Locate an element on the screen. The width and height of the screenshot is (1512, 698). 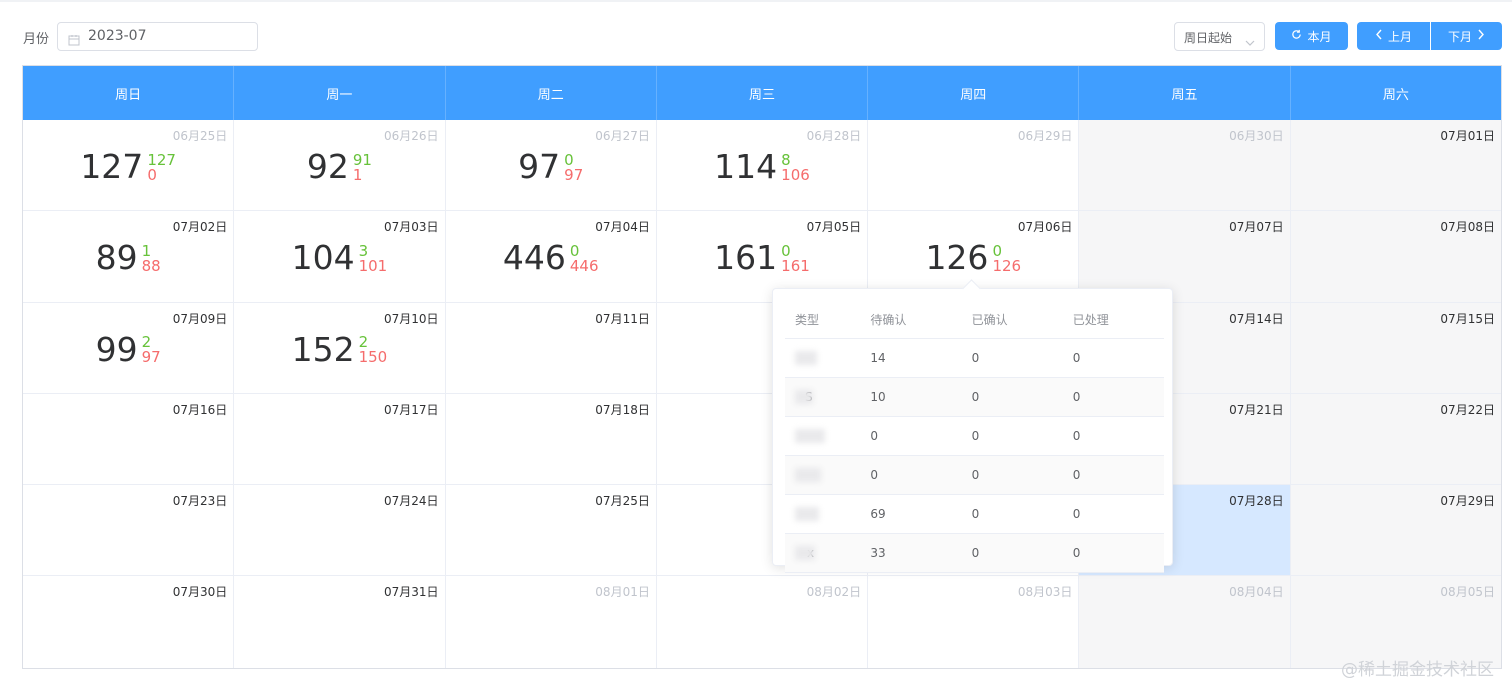
pending-count: 126 is located at coordinates (1007, 265).